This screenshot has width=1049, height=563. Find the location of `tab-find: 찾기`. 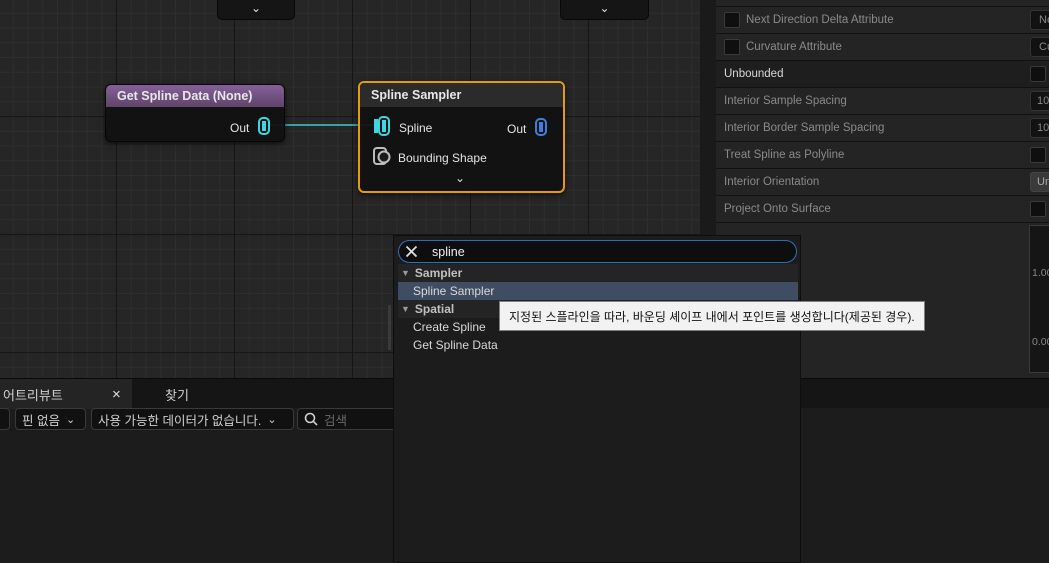

tab-find: 찾기 is located at coordinates (177, 394).